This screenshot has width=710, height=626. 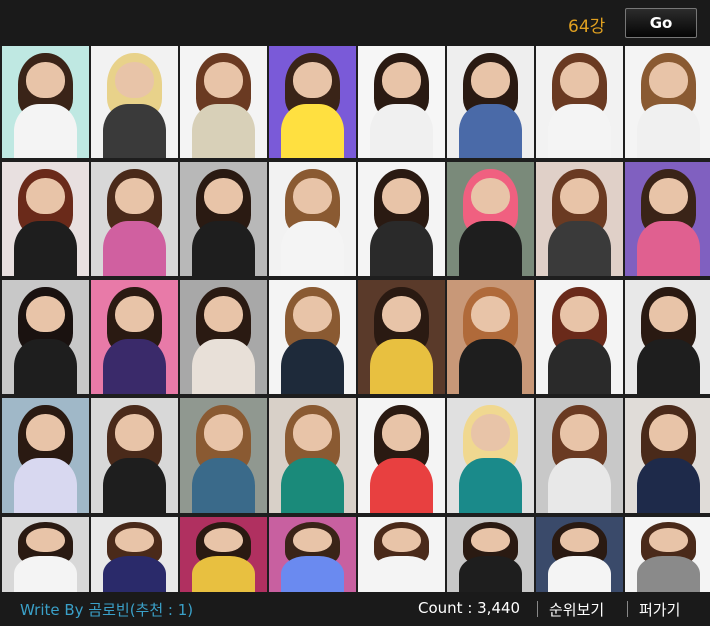 What do you see at coordinates (537, 609) in the screenshot?
I see `divider` at bounding box center [537, 609].